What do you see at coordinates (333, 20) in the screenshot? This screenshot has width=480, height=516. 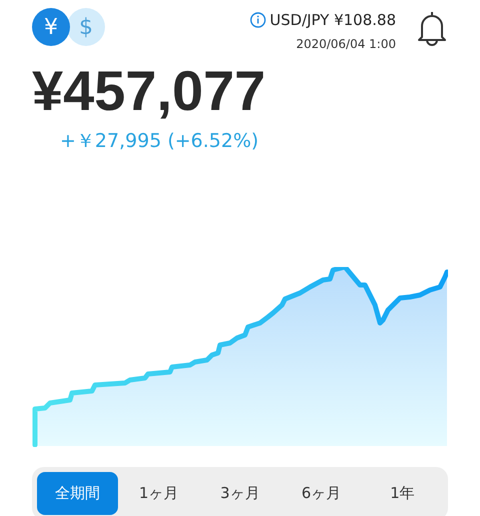 I see `exchange-rate: USD/JPY ¥108.88` at bounding box center [333, 20].